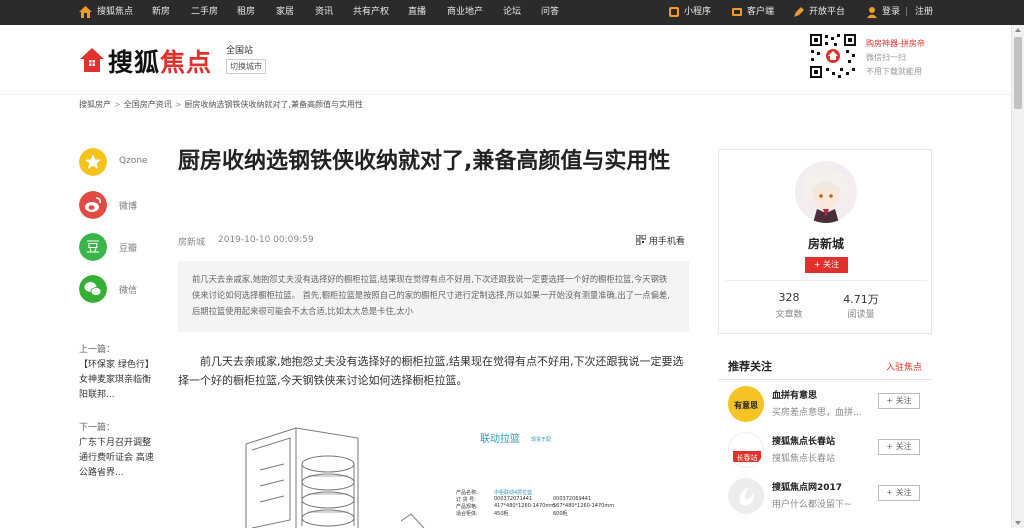  I want to click on nav-link-commercial: 商业地产, so click(465, 12).